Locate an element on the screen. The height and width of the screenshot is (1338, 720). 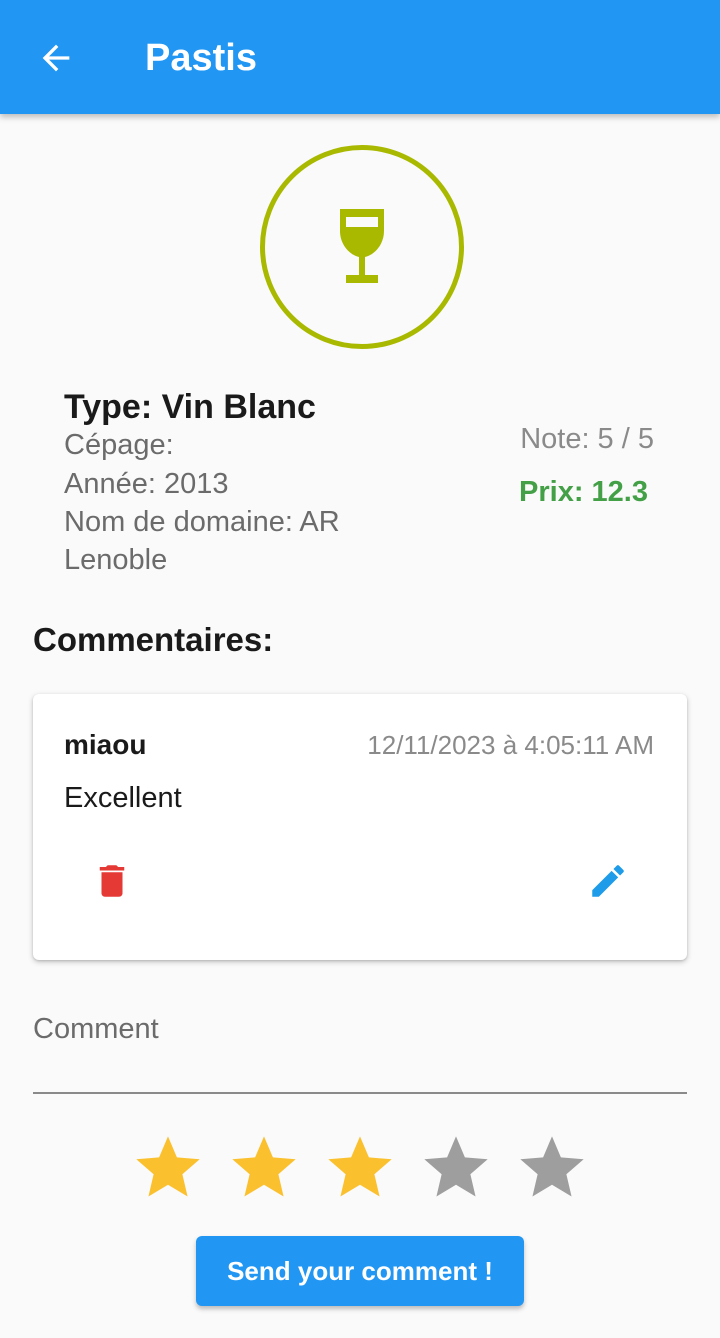
rating-stars is located at coordinates (360, 1168).